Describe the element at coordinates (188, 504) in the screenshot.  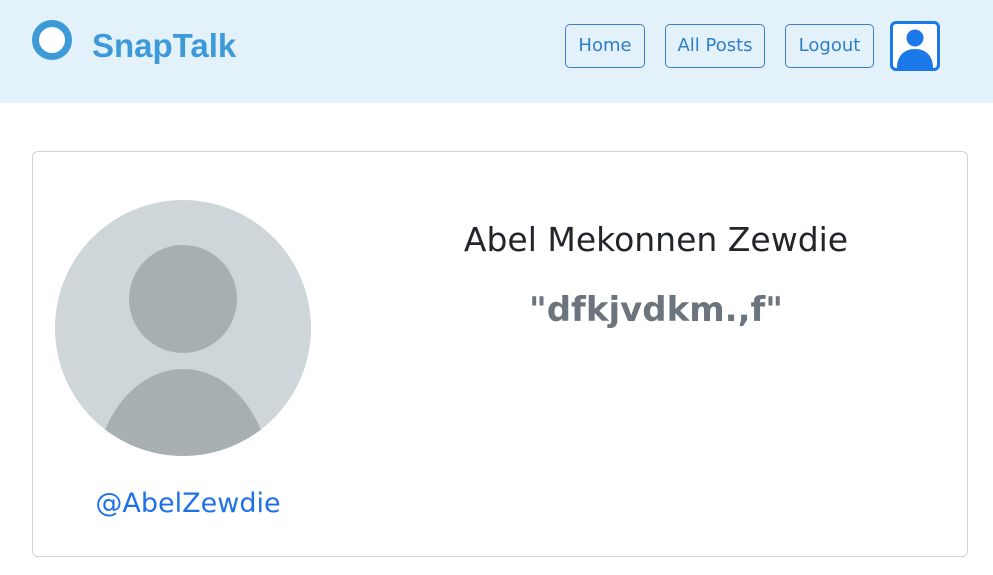
I see `username-link: @AbelZewdie` at that location.